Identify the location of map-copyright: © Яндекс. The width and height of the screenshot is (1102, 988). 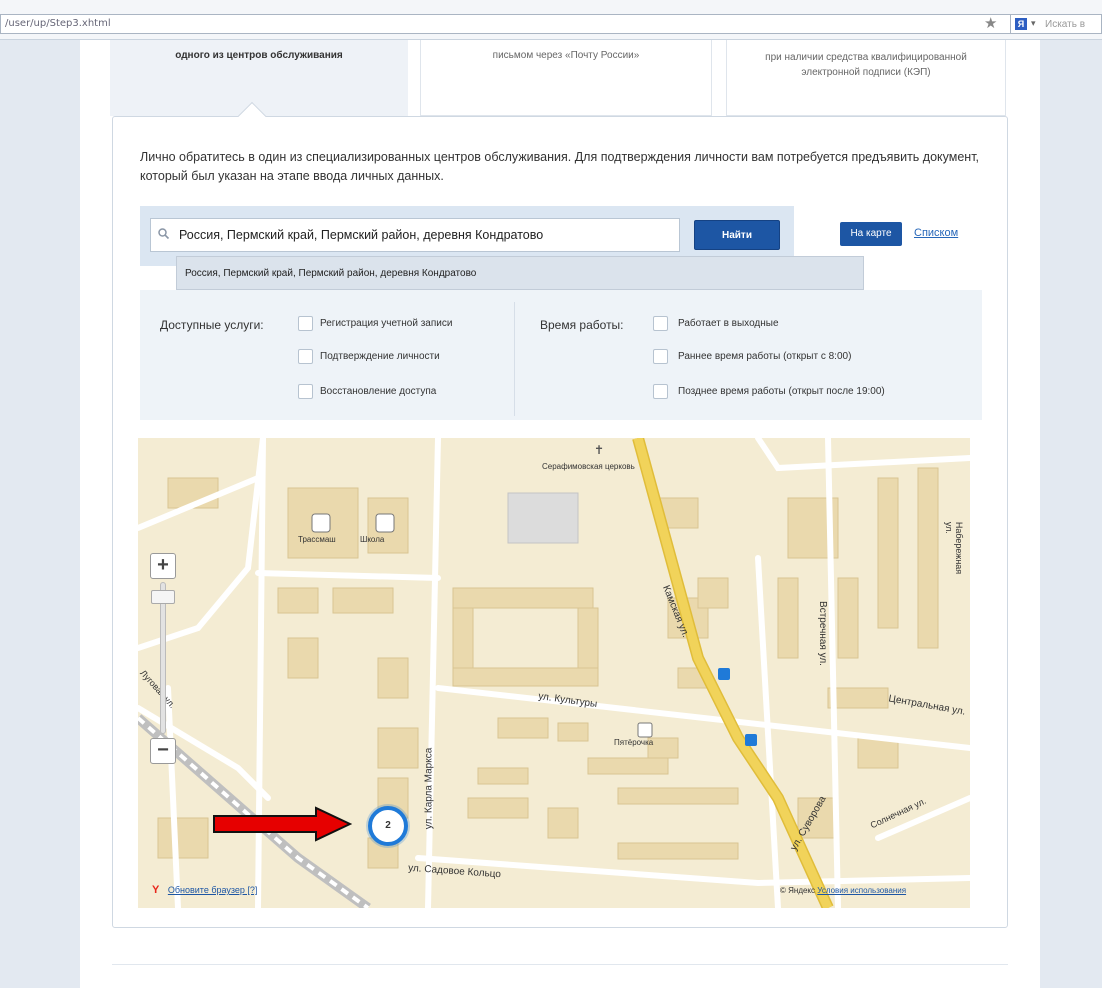
(798, 890).